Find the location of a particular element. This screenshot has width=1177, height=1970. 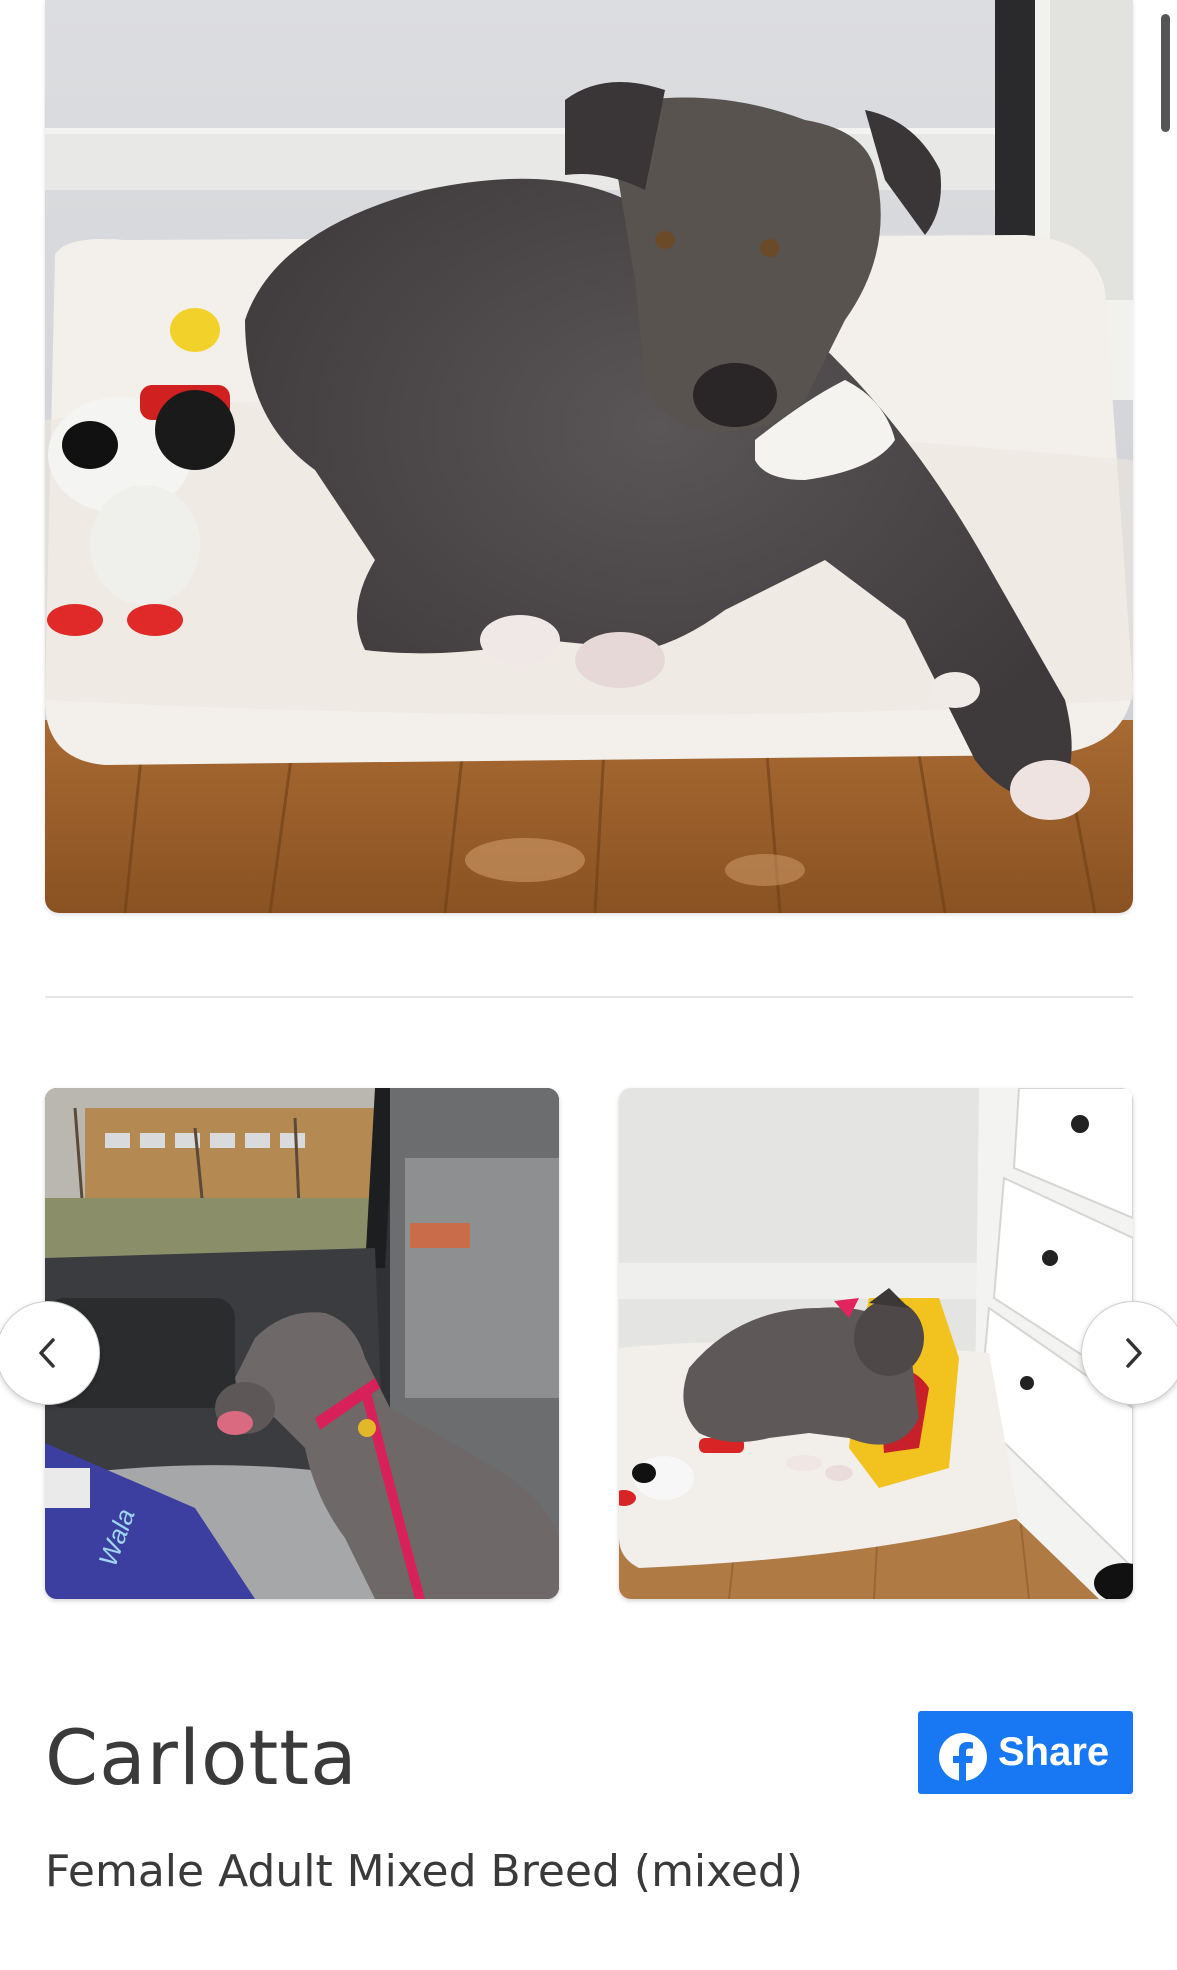

carousel-prev-button is located at coordinates (50, 1353).